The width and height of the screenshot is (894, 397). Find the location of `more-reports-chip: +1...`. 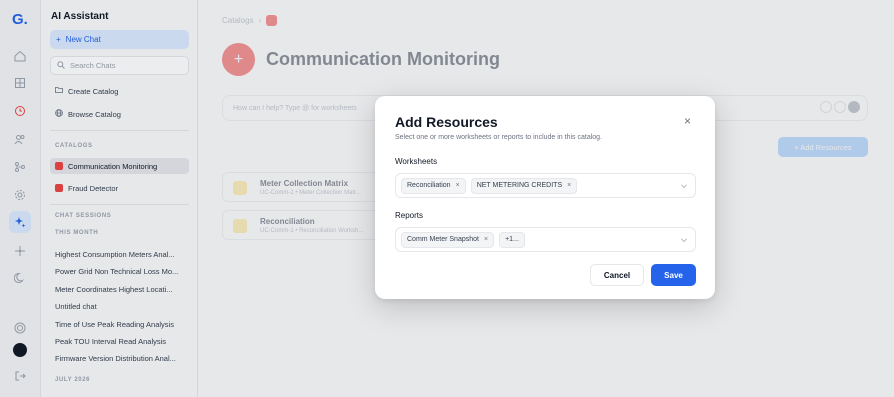

more-reports-chip: +1... is located at coordinates (512, 239).